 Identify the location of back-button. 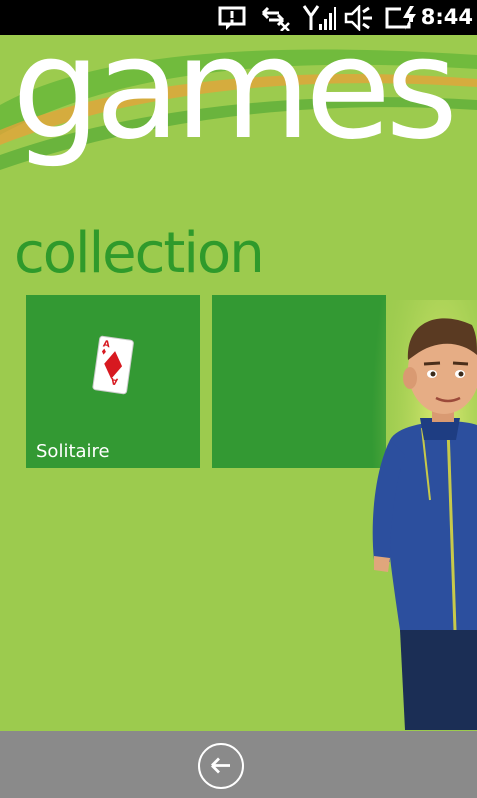
(221, 766).